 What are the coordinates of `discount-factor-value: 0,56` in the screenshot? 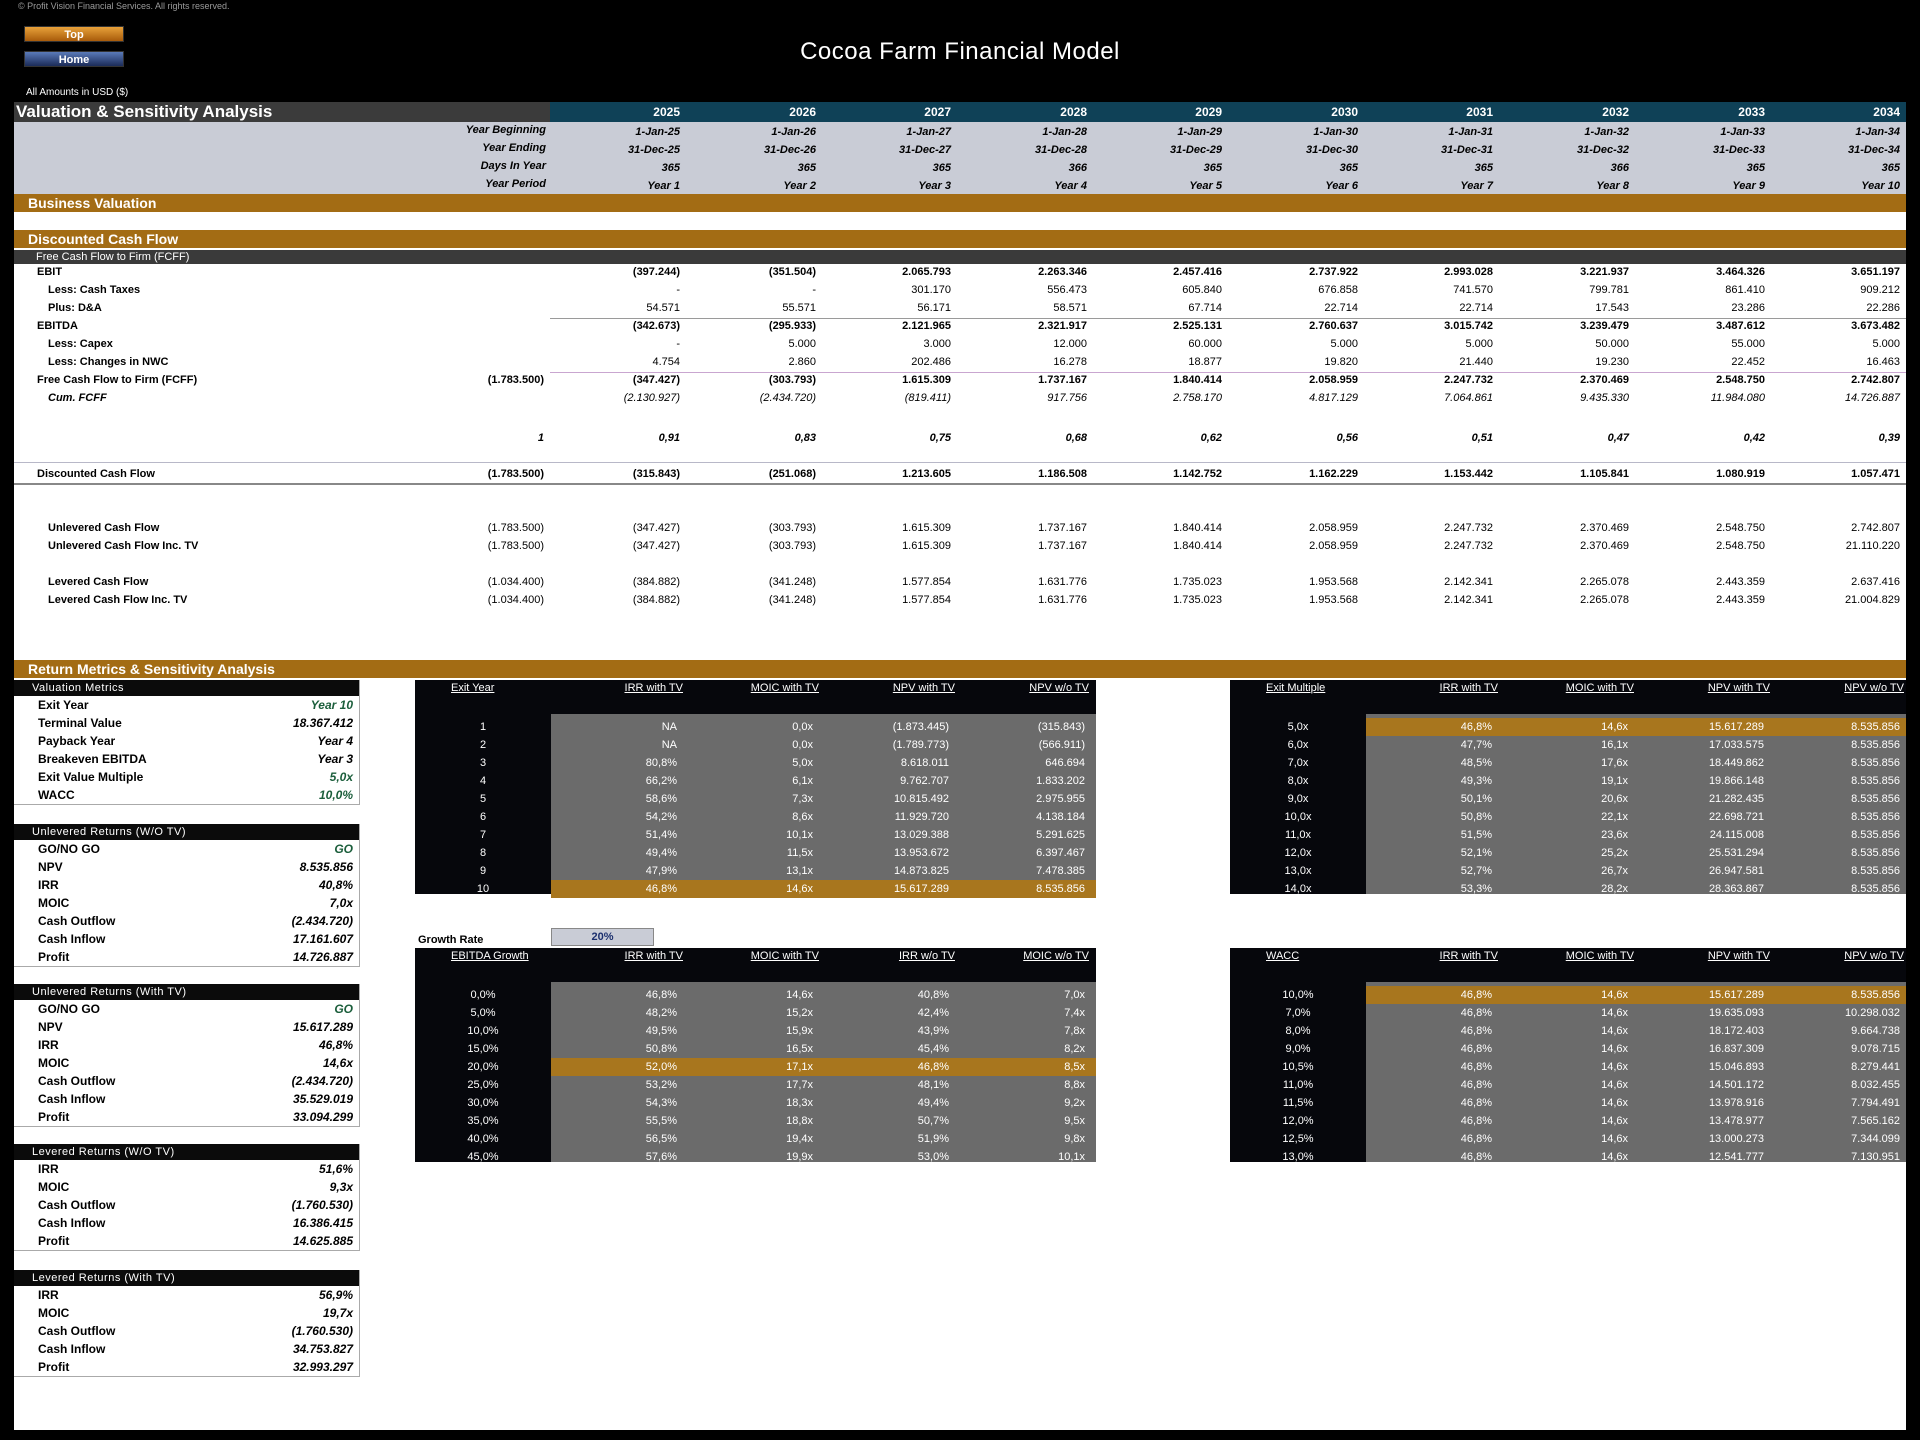 It's located at (1347, 438).